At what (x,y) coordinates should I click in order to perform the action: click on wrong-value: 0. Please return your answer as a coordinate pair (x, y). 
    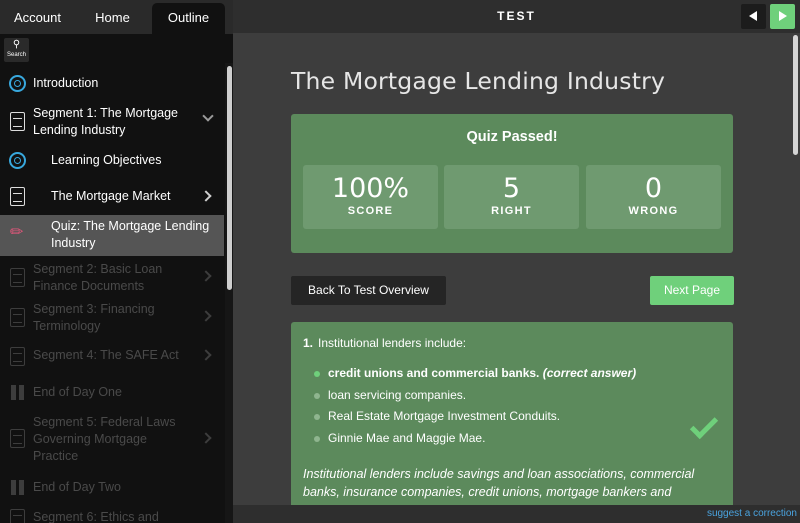
    Looking at the image, I should click on (653, 188).